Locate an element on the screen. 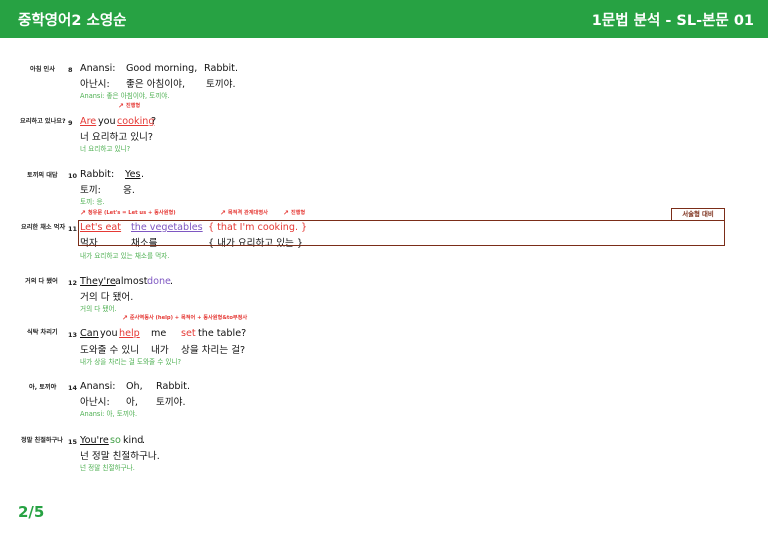 This screenshot has height=543, width=768. verb-be: Are is located at coordinates (88, 121).